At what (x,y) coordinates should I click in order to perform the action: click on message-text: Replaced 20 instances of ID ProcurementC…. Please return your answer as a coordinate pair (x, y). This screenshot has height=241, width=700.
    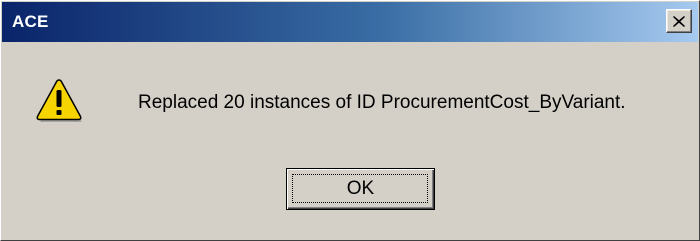
    Looking at the image, I should click on (382, 102).